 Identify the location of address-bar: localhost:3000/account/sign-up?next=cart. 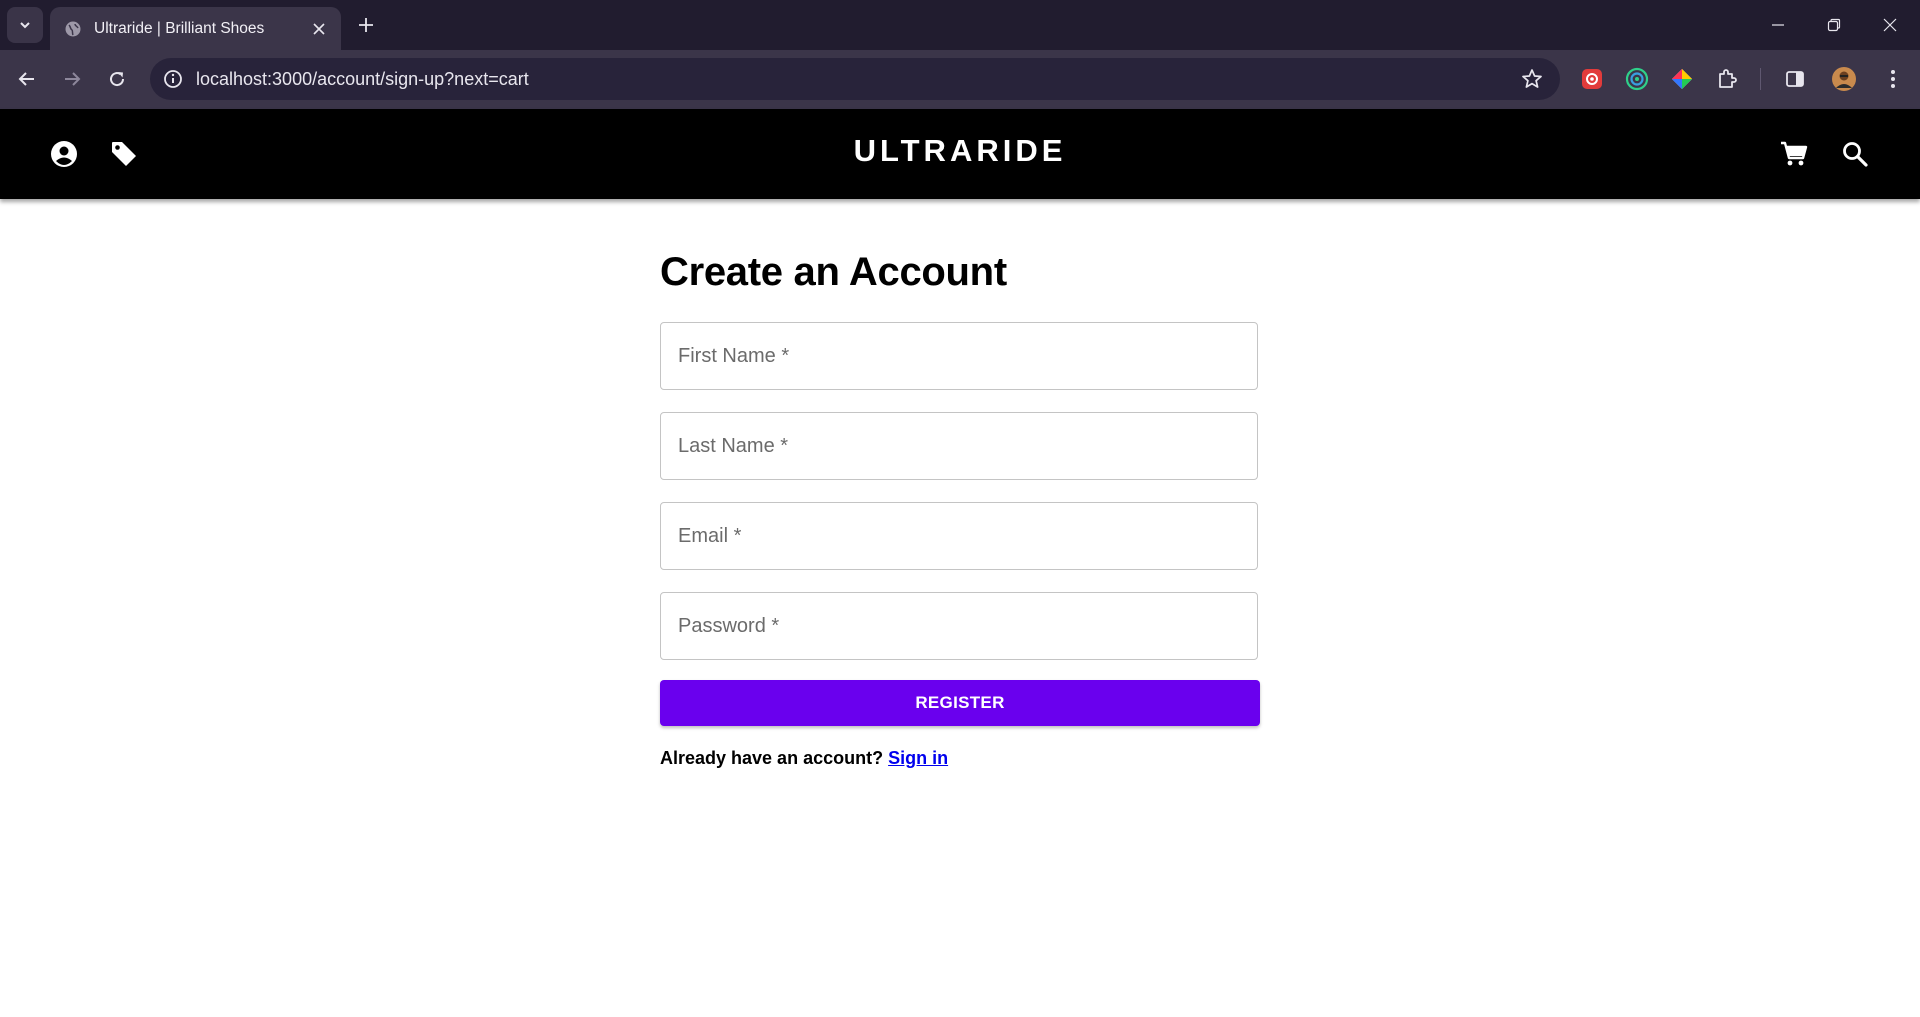
(855, 79).